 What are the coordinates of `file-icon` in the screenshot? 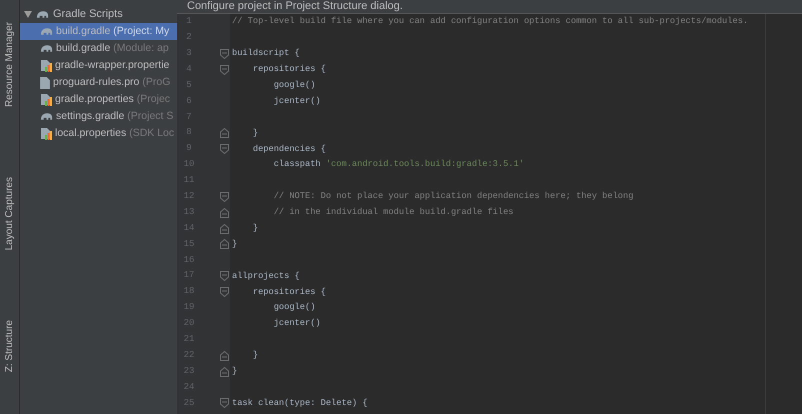 It's located at (45, 82).